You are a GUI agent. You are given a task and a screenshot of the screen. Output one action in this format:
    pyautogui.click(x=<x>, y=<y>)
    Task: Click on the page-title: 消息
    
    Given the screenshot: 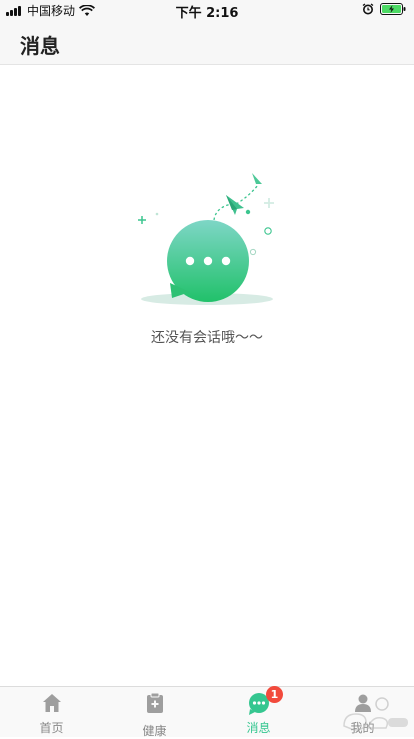 What is the action you would take?
    pyautogui.click(x=40, y=46)
    